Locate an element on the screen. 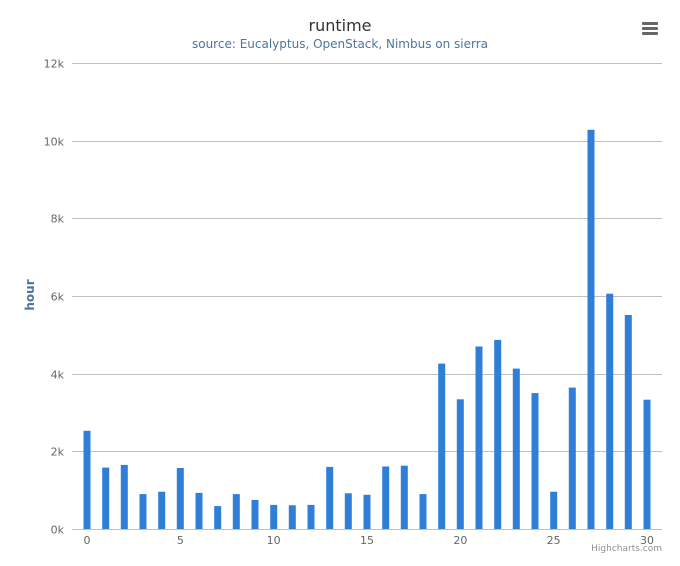 This screenshot has width=680, height=566. x-tick-label: 25 is located at coordinates (554, 540).